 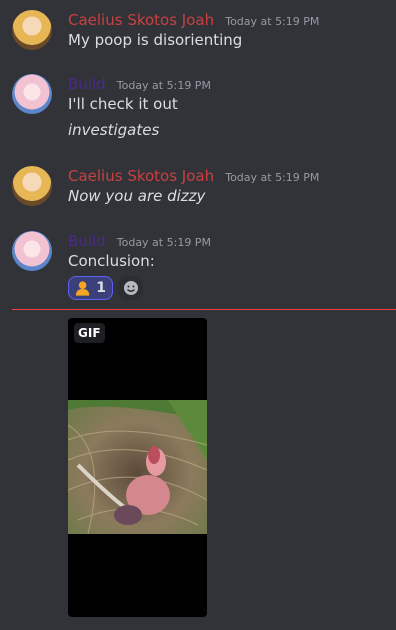 I want to click on message-text-italic: Now you are dizzy, so click(x=137, y=196).